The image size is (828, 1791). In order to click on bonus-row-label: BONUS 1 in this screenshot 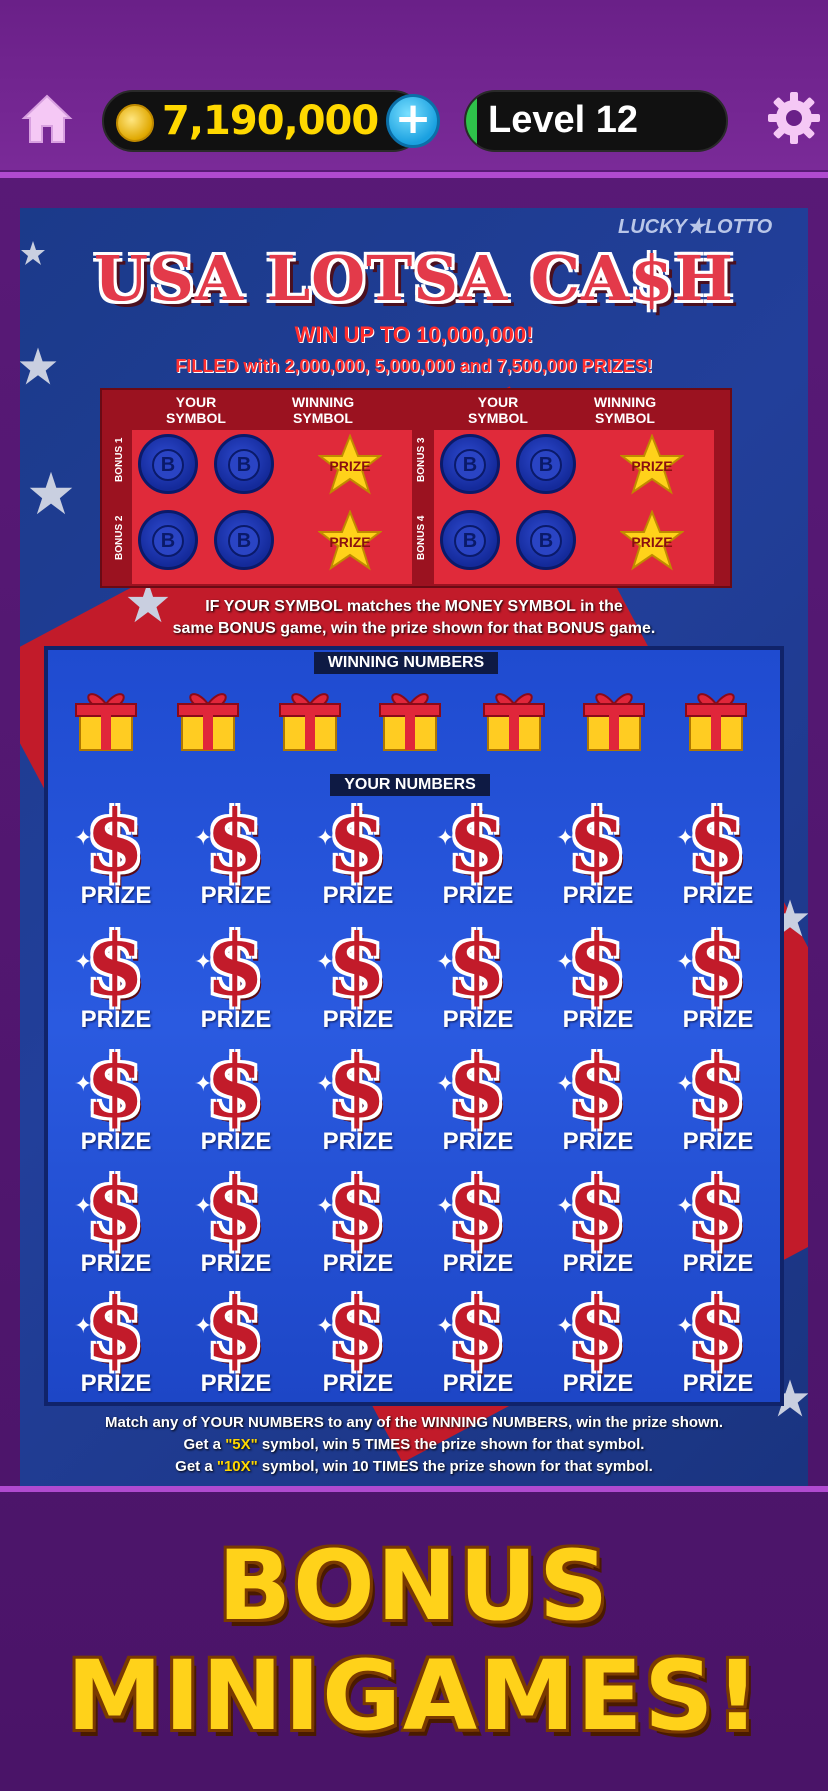, I will do `click(119, 459)`.